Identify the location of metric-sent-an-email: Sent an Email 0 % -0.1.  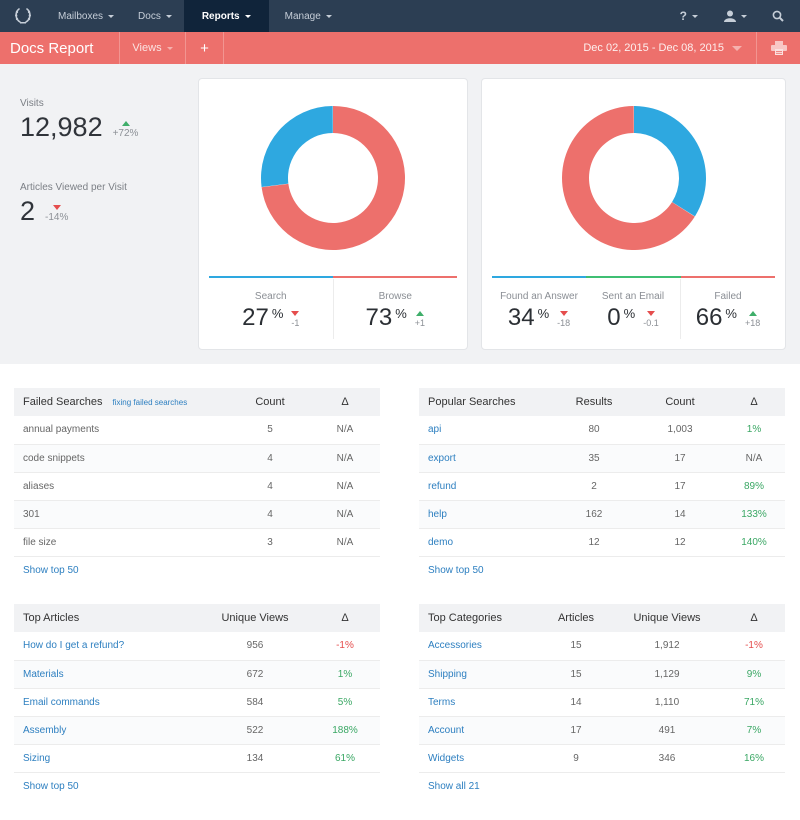
(633, 309).